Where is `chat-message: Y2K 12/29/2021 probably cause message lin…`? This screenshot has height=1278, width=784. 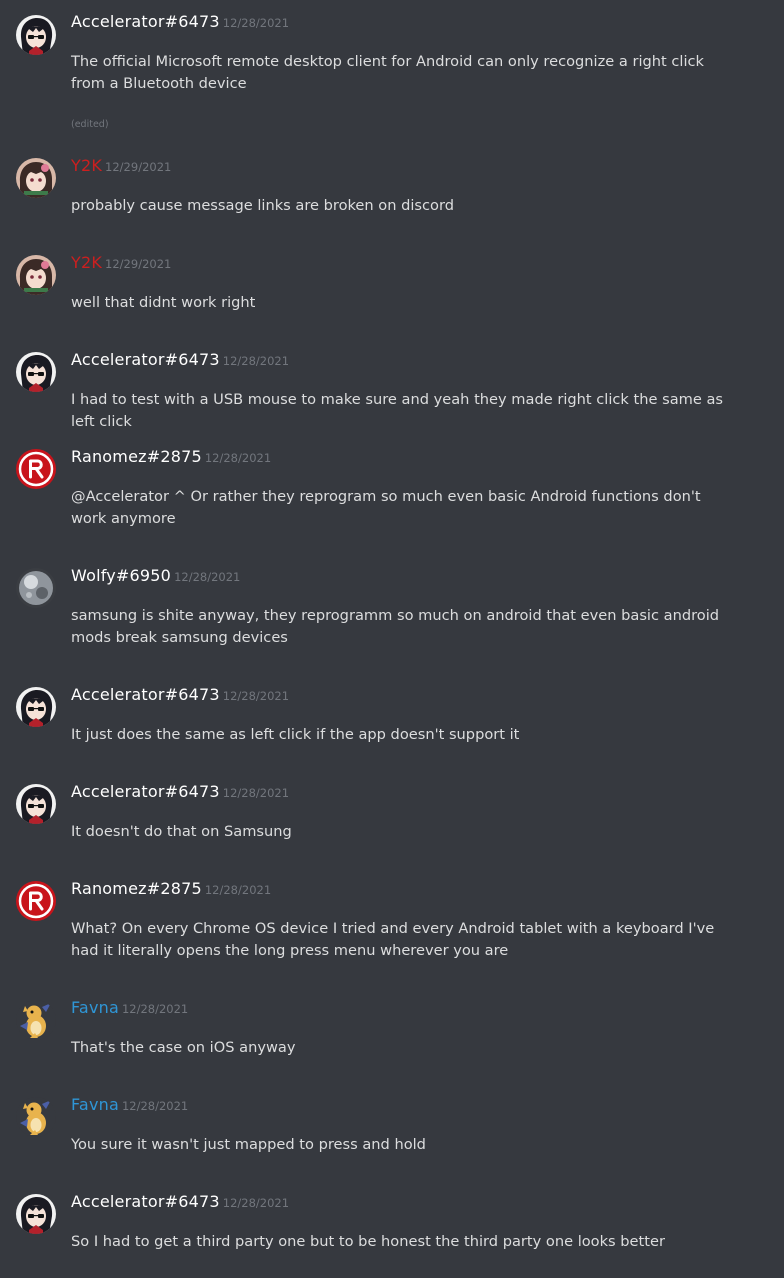 chat-message: Y2K 12/29/2021 probably cause message lin… is located at coordinates (392, 198).